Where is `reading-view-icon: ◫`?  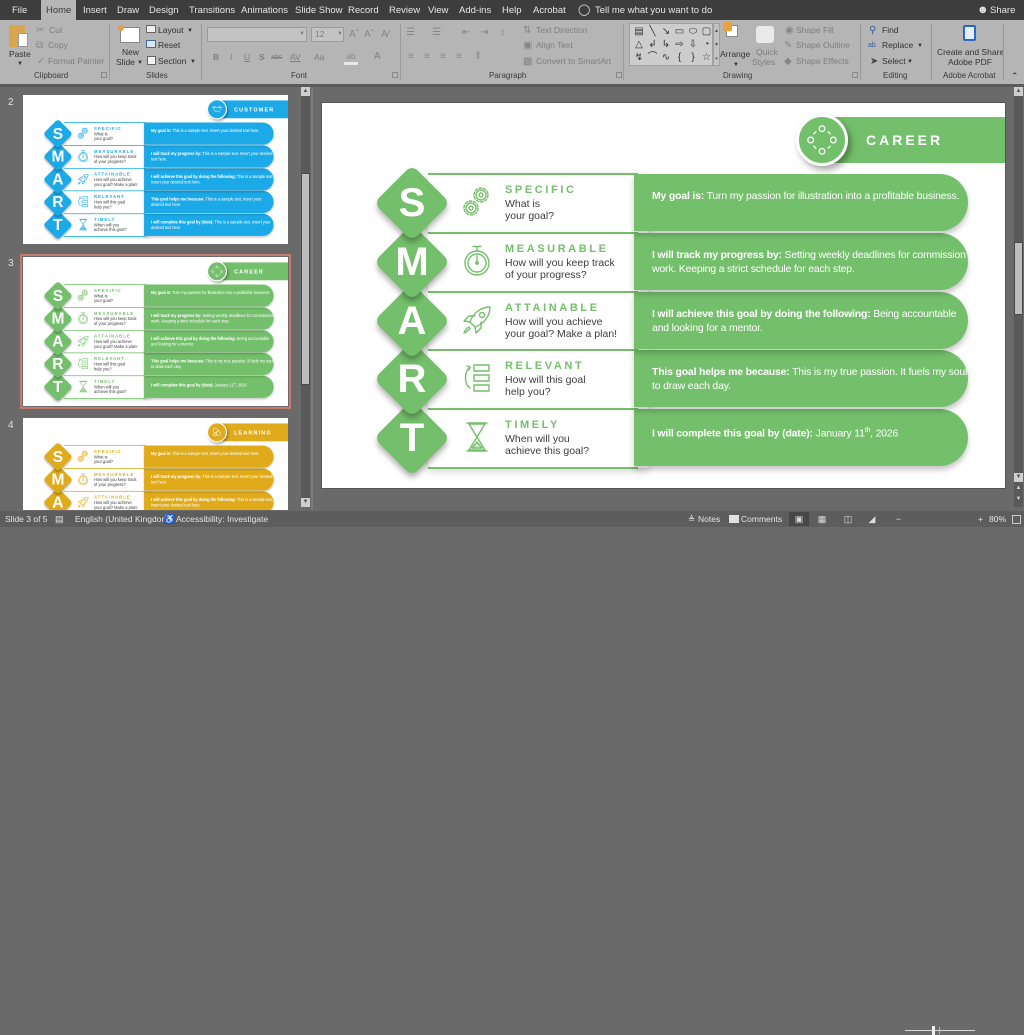
reading-view-icon: ◫ is located at coordinates (848, 519).